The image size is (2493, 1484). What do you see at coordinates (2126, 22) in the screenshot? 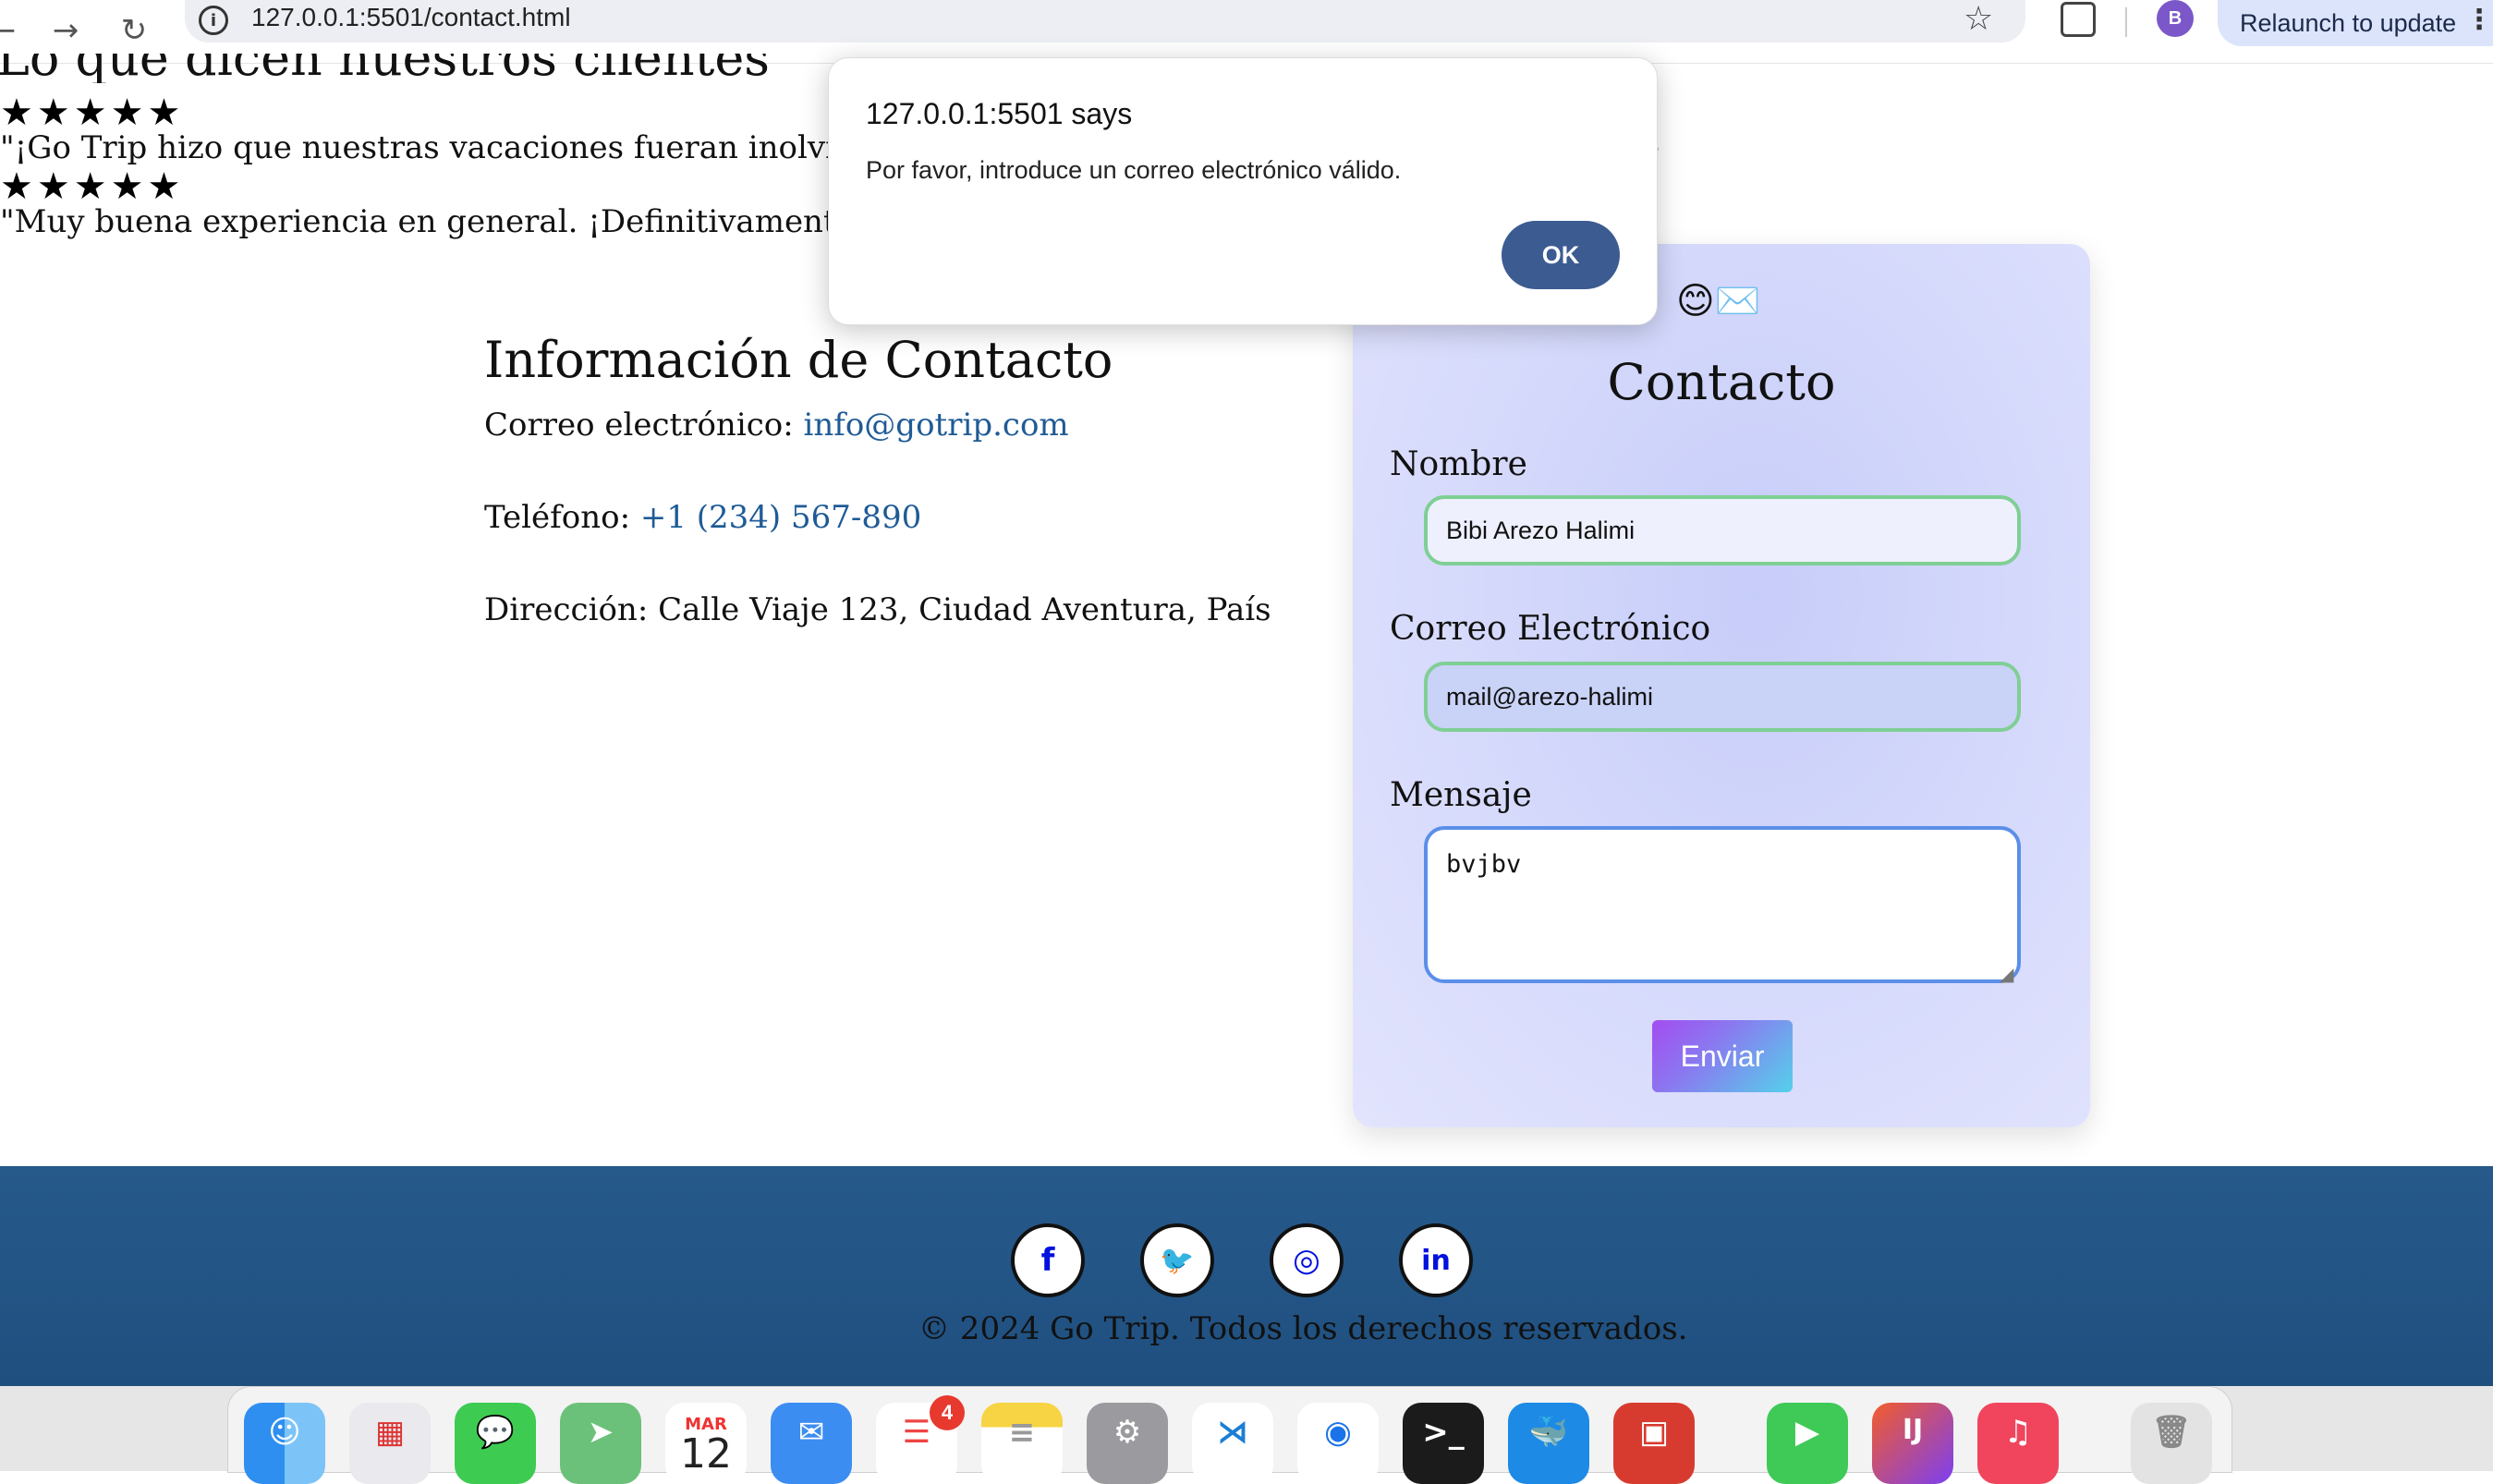
I see `toolbar-divider` at bounding box center [2126, 22].